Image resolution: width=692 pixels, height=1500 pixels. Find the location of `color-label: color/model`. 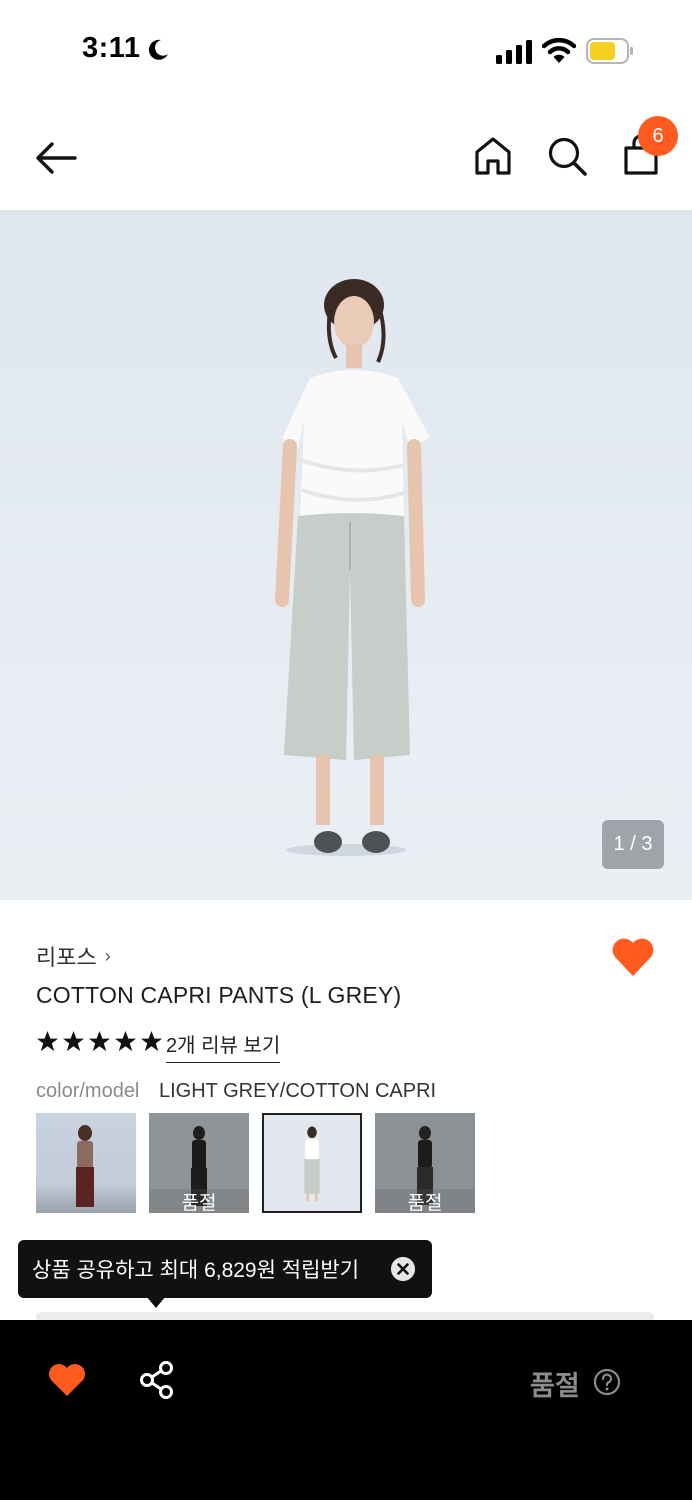

color-label: color/model is located at coordinates (88, 1091).